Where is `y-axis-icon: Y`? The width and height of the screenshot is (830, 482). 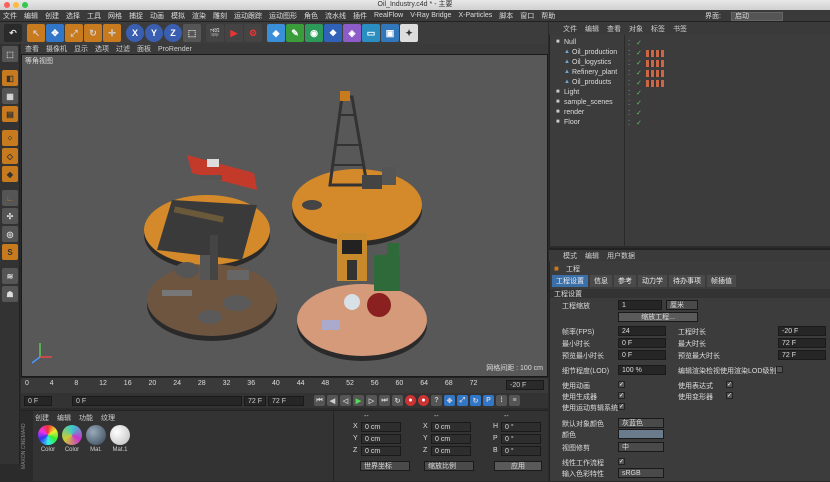 y-axis-icon: Y is located at coordinates (154, 33).